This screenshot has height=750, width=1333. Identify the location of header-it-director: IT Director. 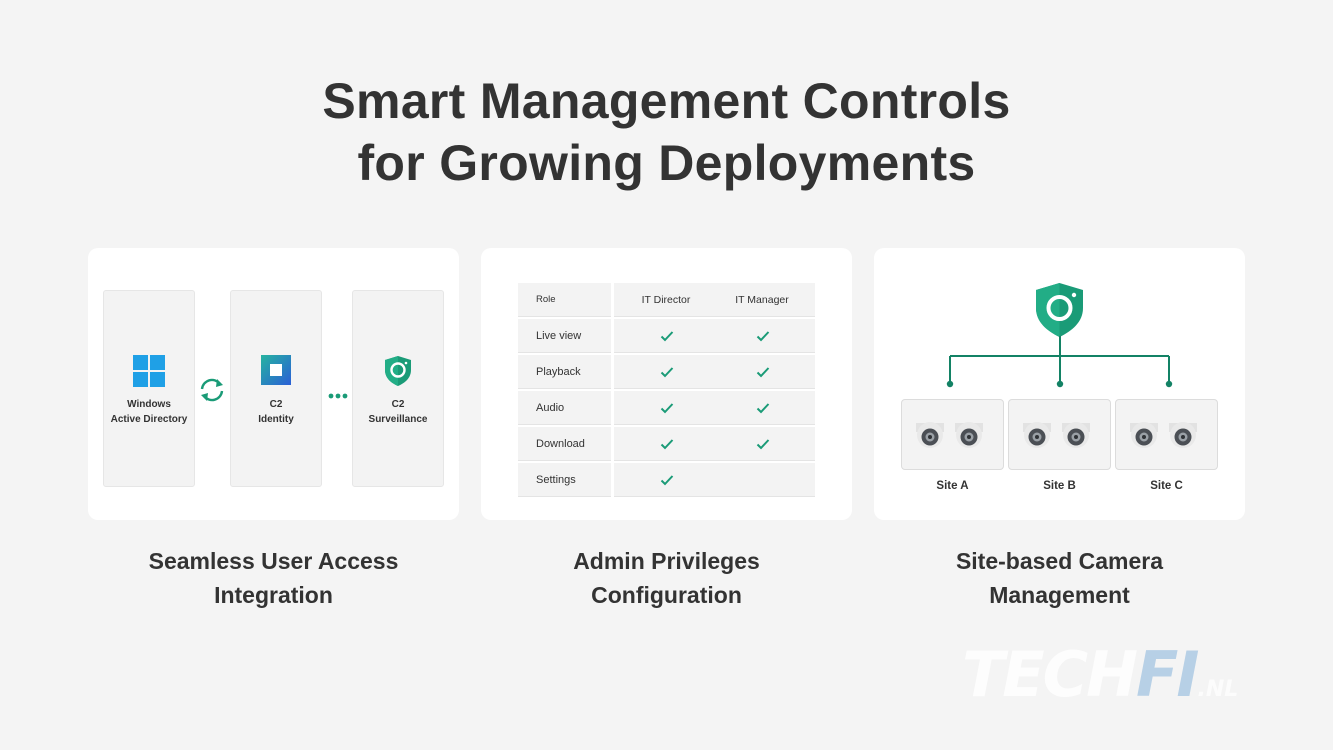
(666, 300).